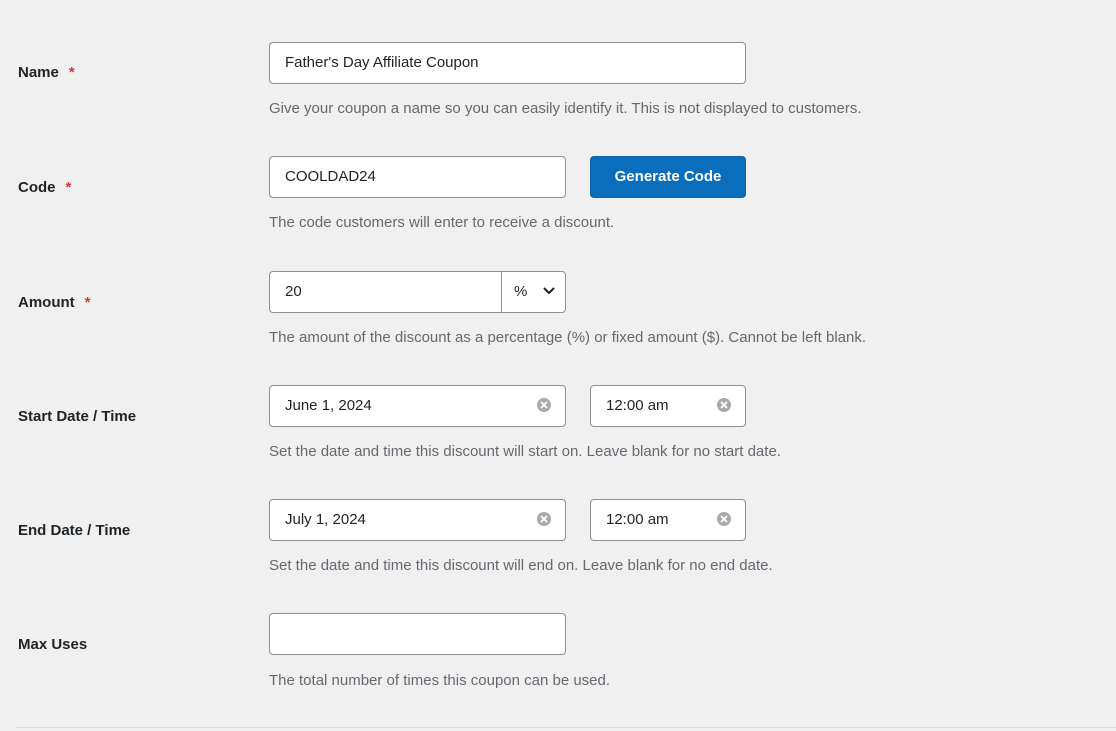  What do you see at coordinates (77, 416) in the screenshot?
I see `start-label: Start Date / Time` at bounding box center [77, 416].